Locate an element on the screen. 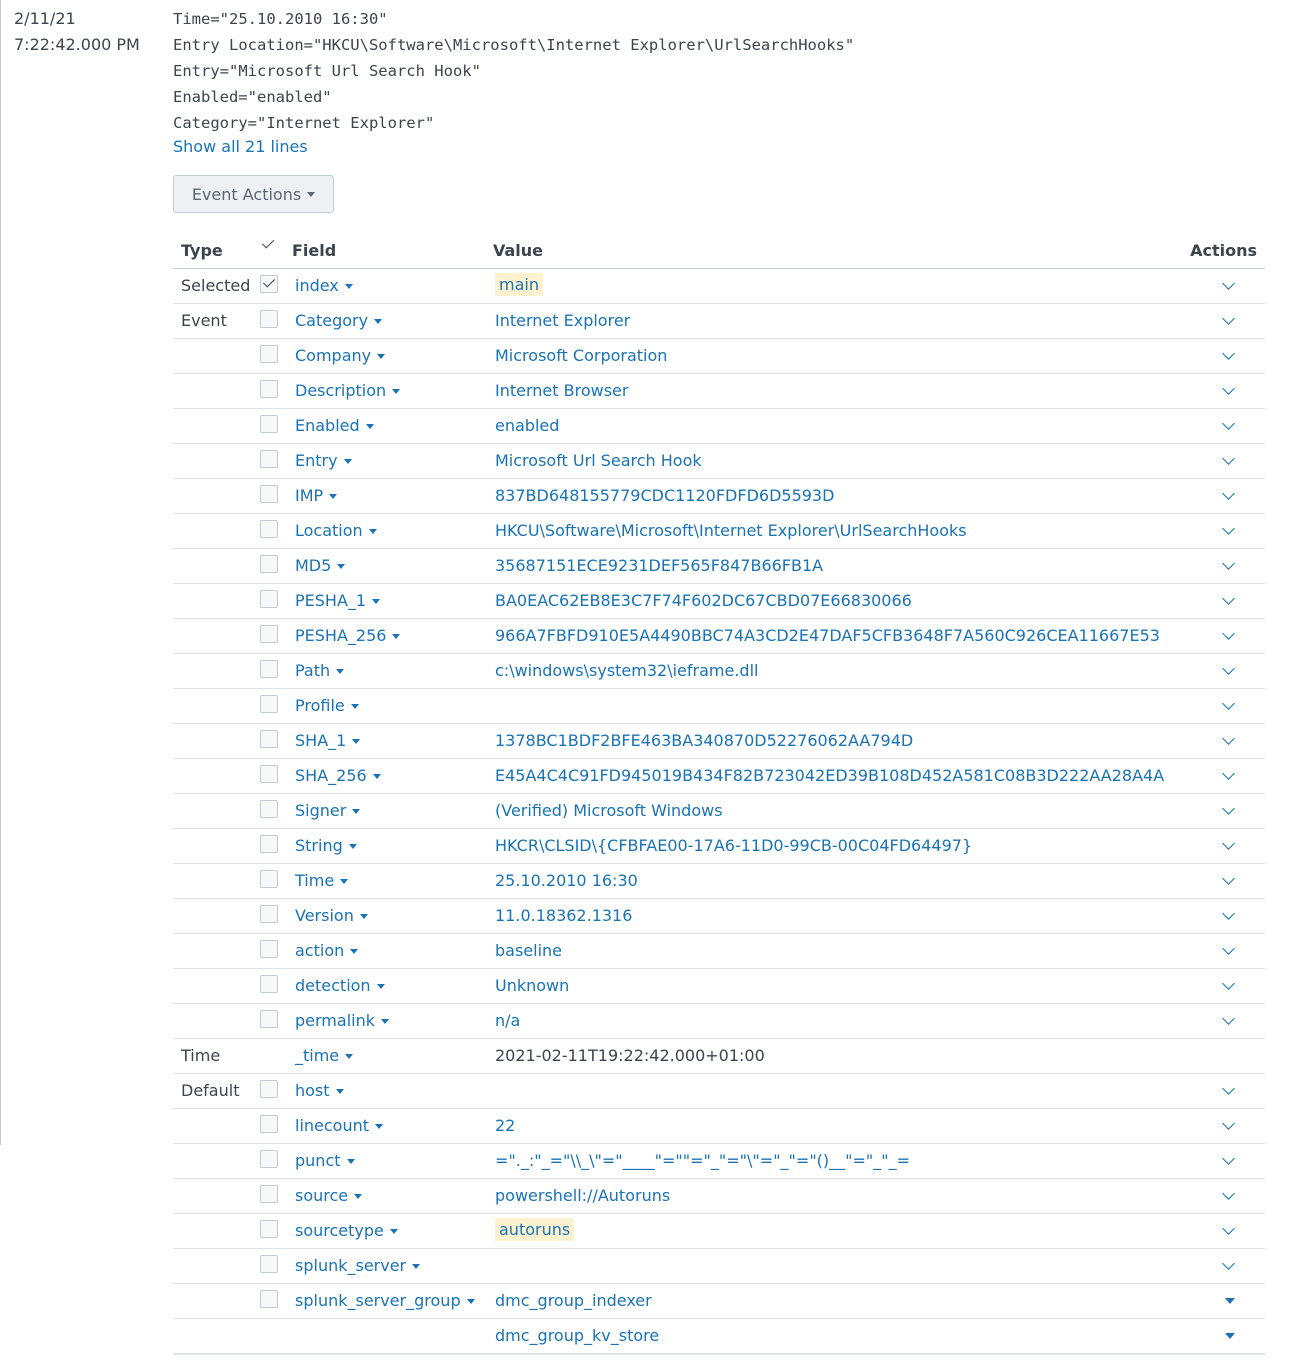 Image resolution: width=1291 pixels, height=1360 pixels. field-name-menu: Entry is located at coordinates (323, 460).